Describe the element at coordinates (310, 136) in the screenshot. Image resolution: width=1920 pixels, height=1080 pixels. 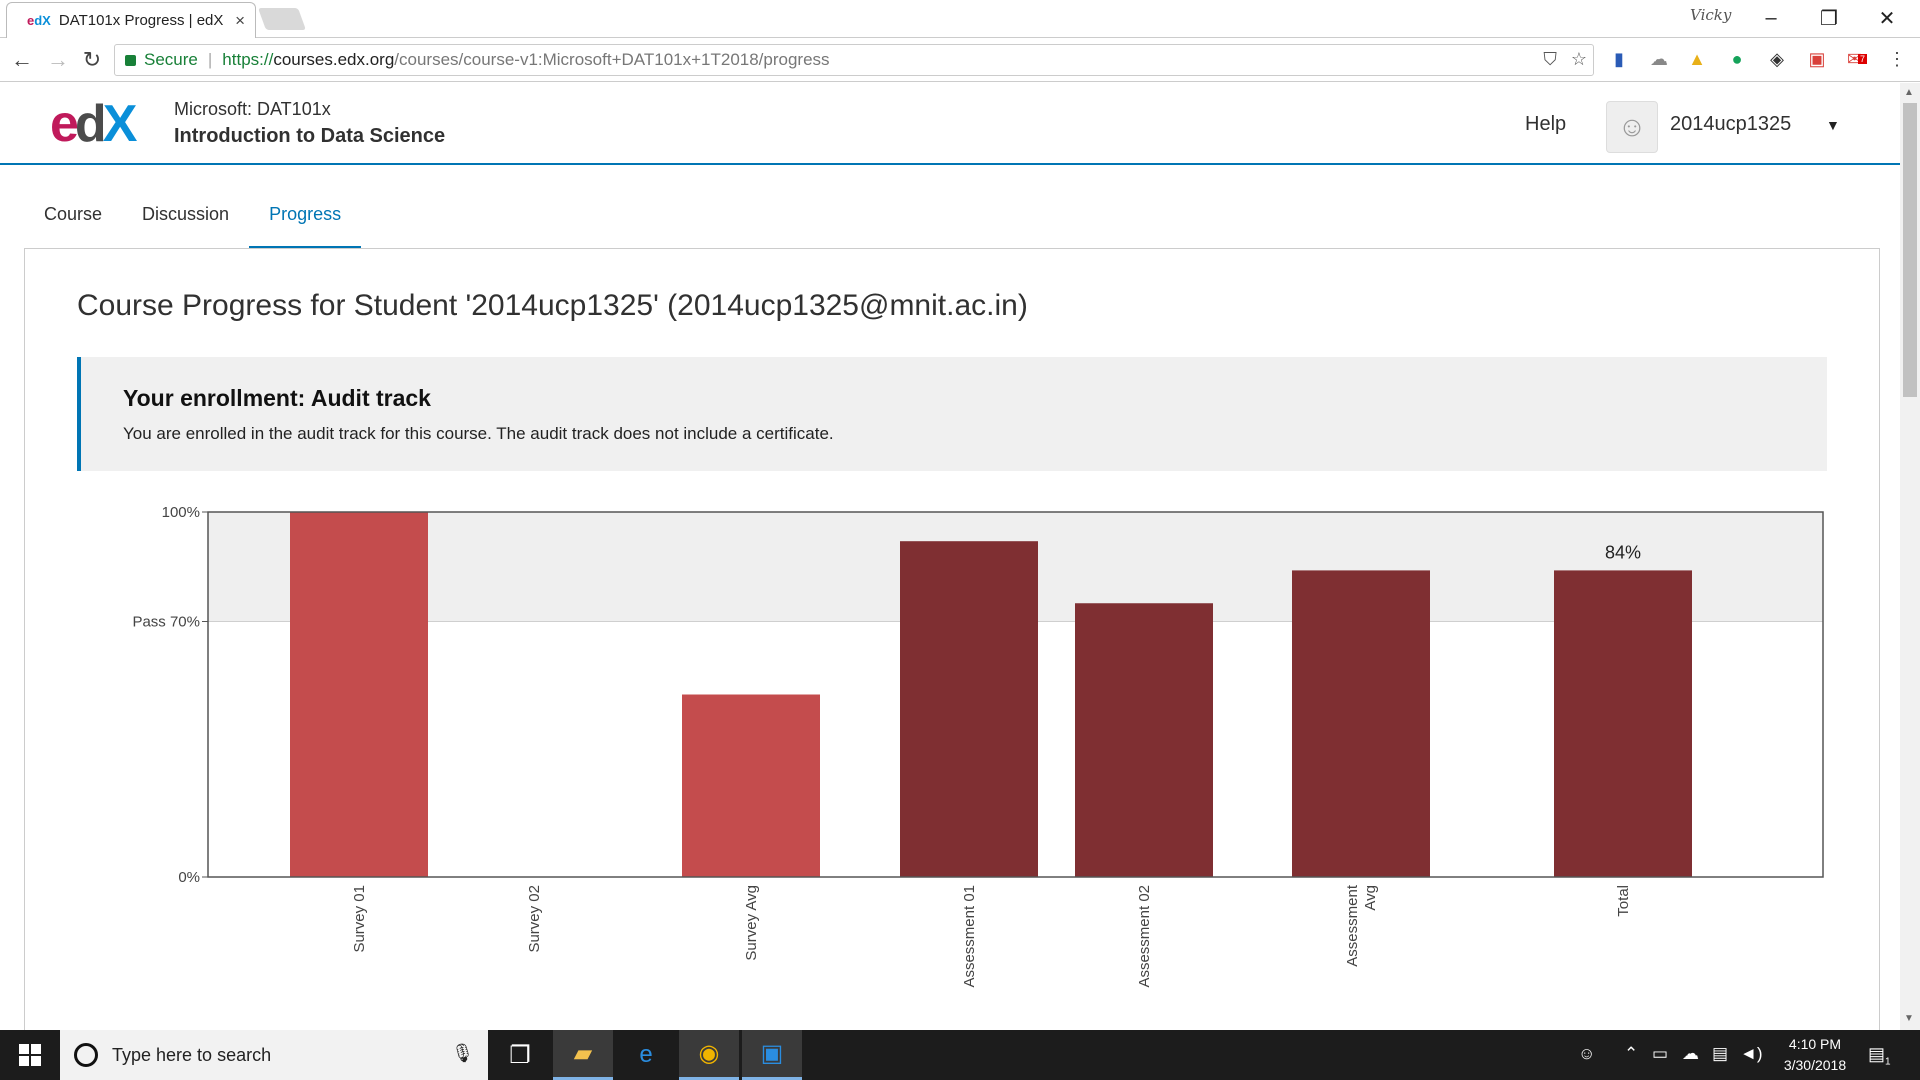
I see `course-name: Introduction to Data Science` at that location.